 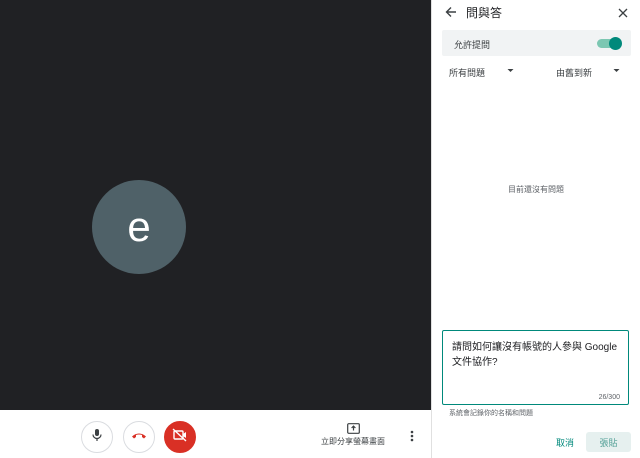 What do you see at coordinates (536, 189) in the screenshot?
I see `empty-state-text: 目前還沒有問題` at bounding box center [536, 189].